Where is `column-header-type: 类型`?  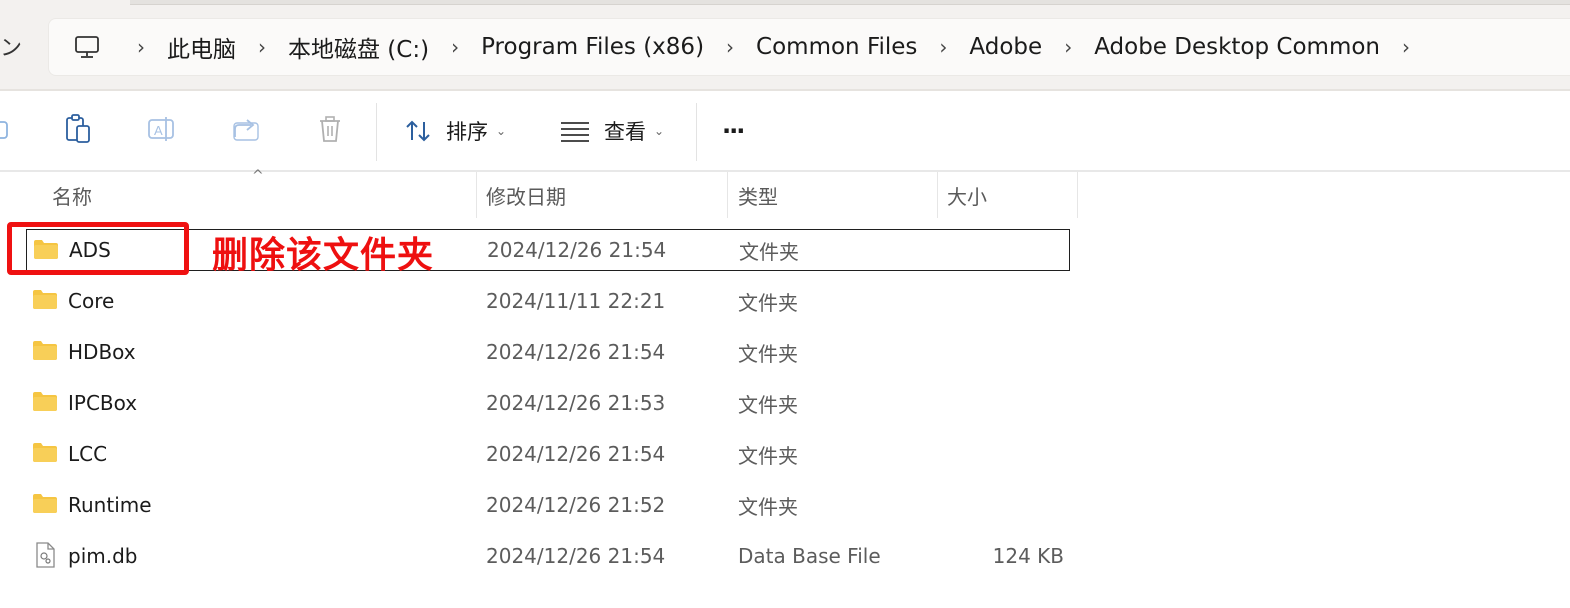 column-header-type: 类型 is located at coordinates (758, 195).